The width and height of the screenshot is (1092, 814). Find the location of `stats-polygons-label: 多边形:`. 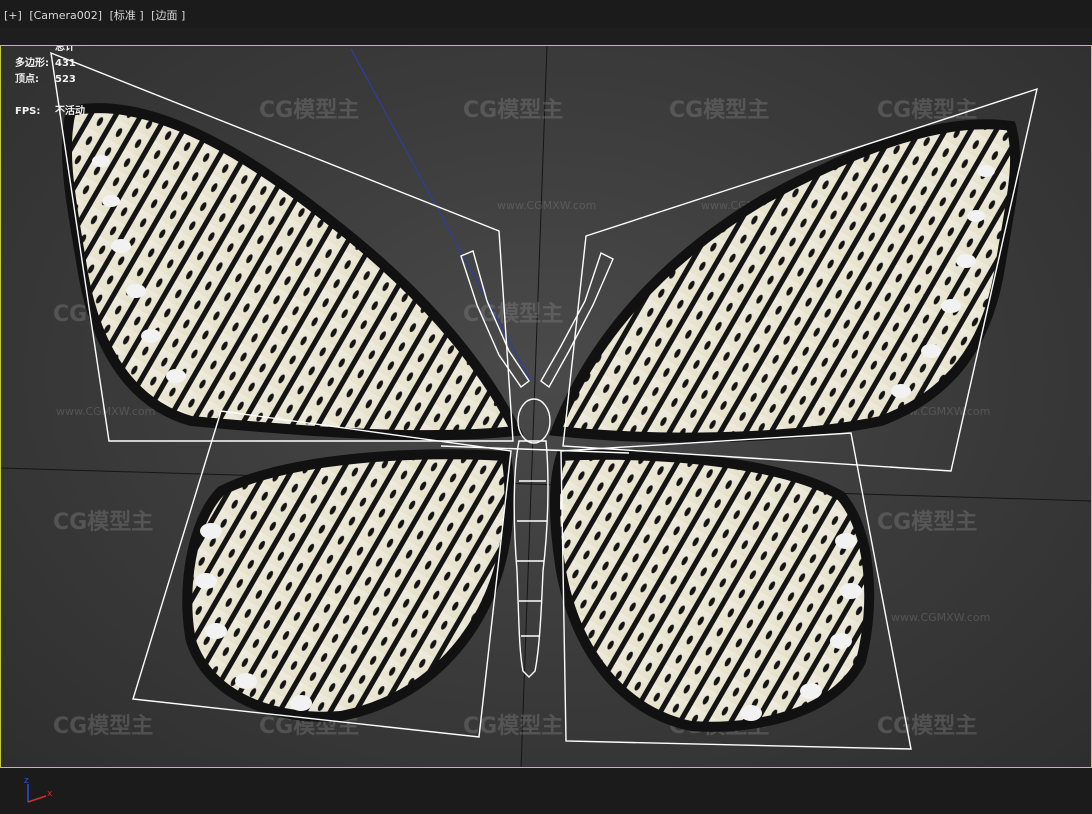

stats-polygons-label: 多边形: is located at coordinates (32, 63).